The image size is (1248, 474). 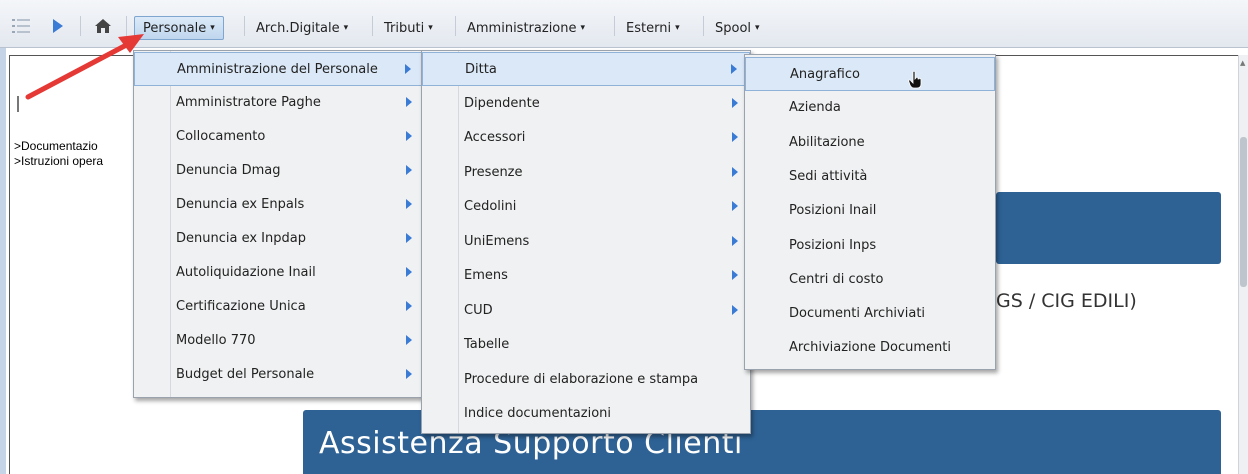 I want to click on vertical-scrollbar: ▲, so click(x=1243, y=264).